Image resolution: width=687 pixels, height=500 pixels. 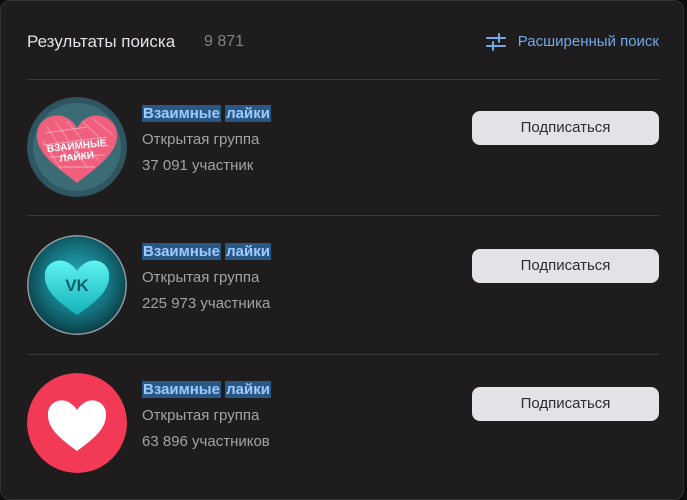 I want to click on results-count: 9 871, so click(x=224, y=41).